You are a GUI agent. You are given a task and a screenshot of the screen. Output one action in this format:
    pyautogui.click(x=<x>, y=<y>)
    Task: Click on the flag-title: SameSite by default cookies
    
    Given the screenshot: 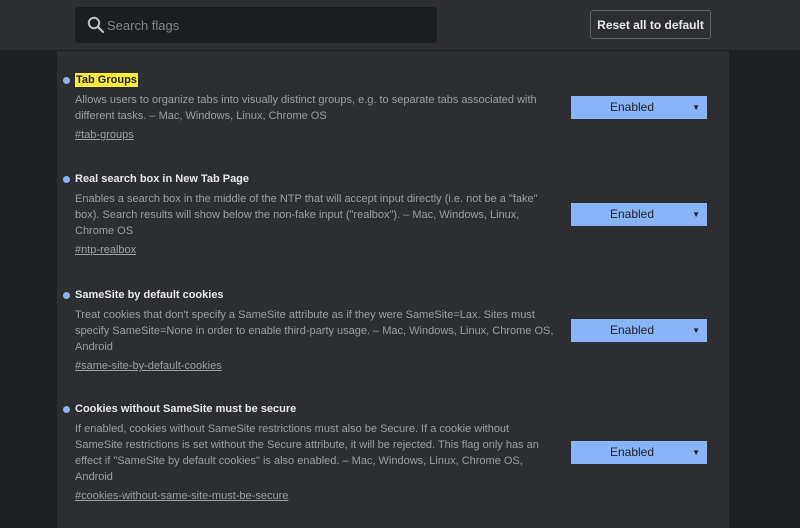 What is the action you would take?
    pyautogui.click(x=149, y=295)
    